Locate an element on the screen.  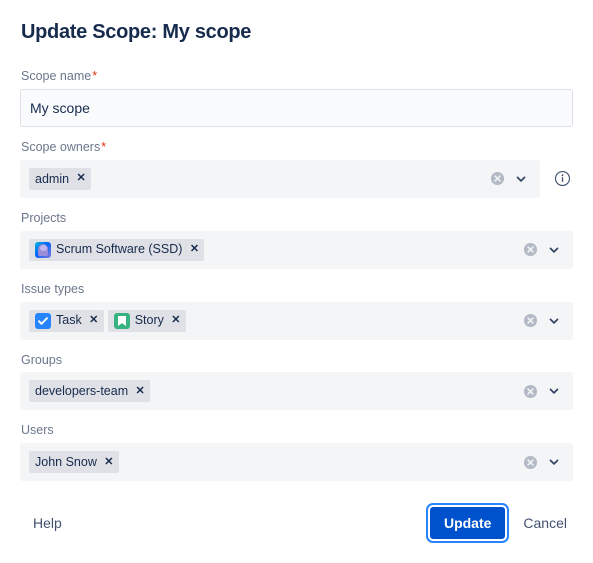
chip-label: Story is located at coordinates (149, 320).